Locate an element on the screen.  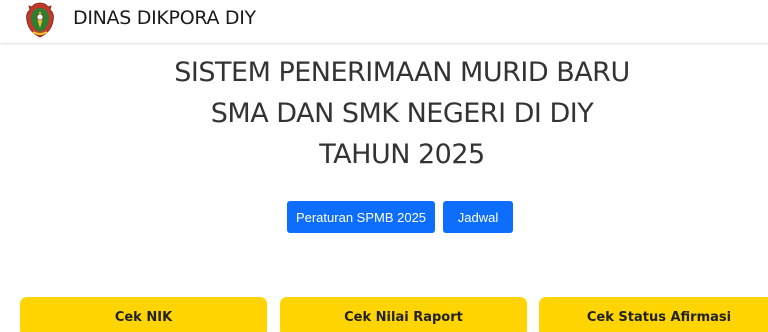
brand-title: DINAS DIKPORA DIY is located at coordinates (164, 18).